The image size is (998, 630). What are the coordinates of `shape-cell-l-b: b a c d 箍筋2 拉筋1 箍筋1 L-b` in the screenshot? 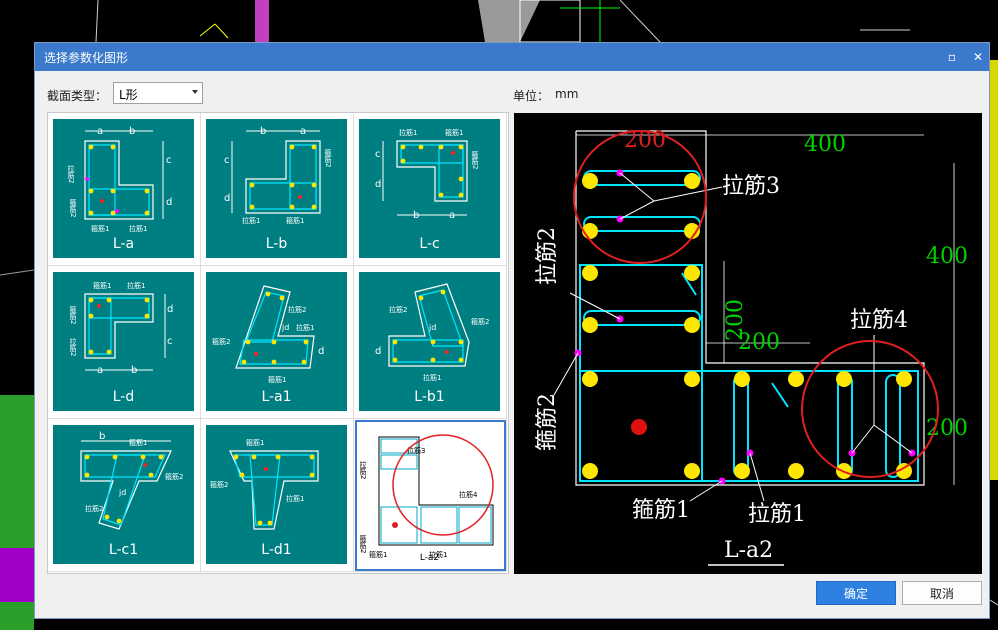 It's located at (277, 189).